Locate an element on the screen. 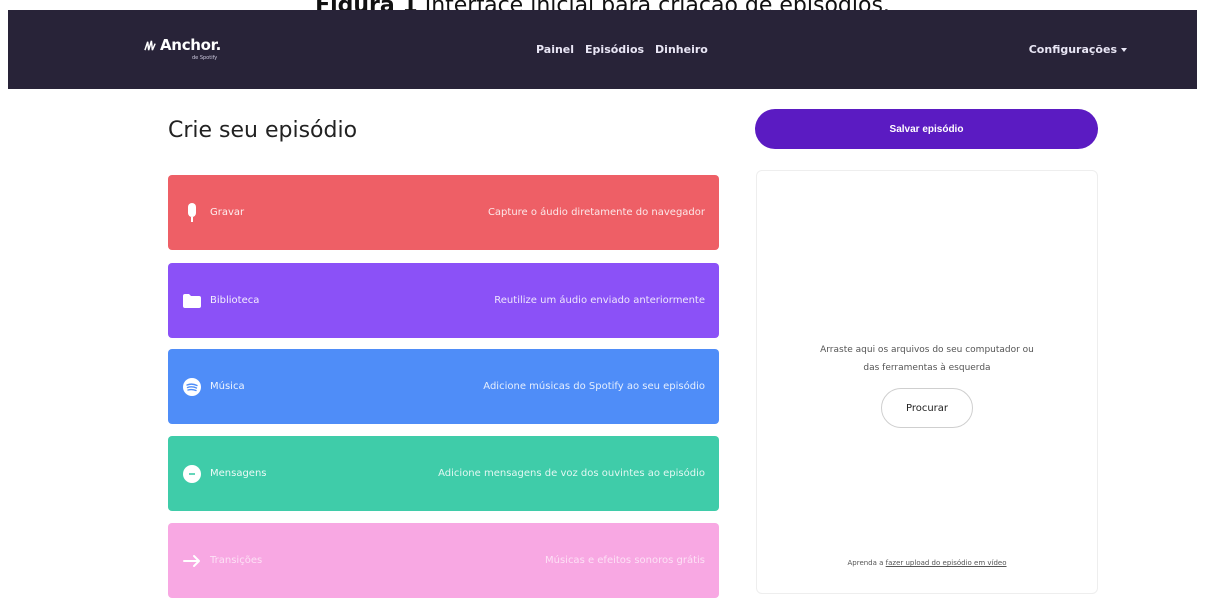 This screenshot has height=598, width=1205. settings-label: Configurações is located at coordinates (1072, 49).